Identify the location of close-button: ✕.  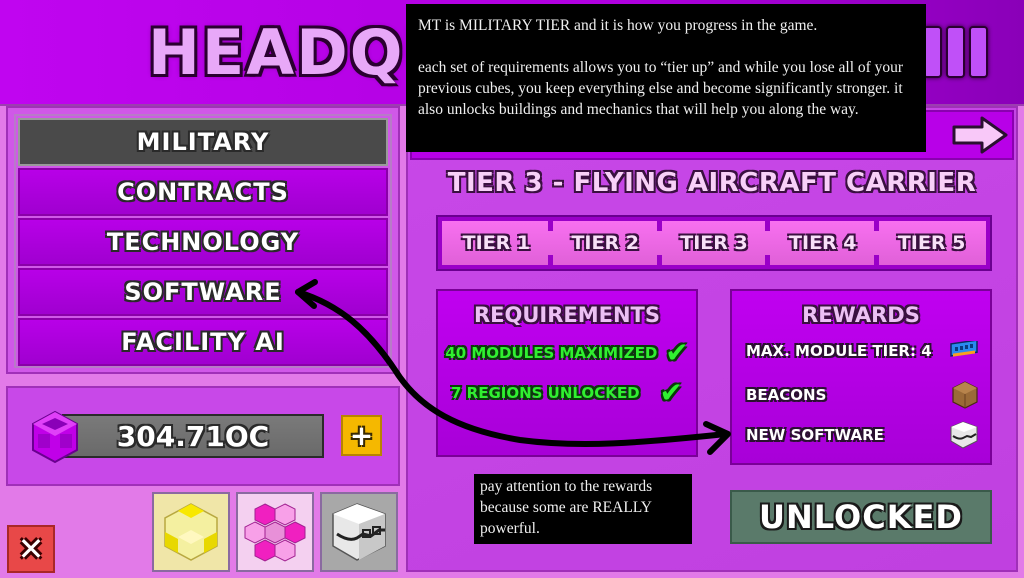
(31, 549).